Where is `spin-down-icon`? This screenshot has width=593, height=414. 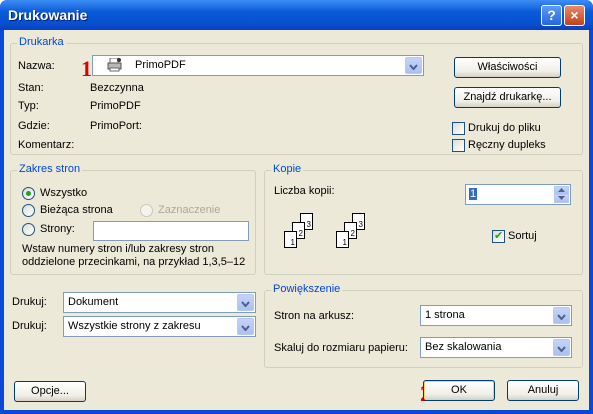
spin-down-icon is located at coordinates (561, 198).